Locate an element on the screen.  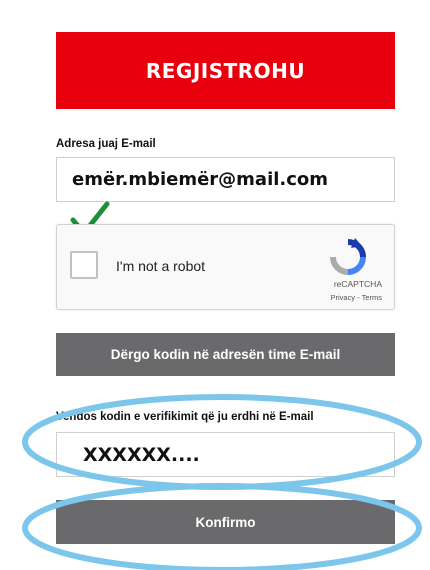
captcha-terms-link: Terms is located at coordinates (372, 297).